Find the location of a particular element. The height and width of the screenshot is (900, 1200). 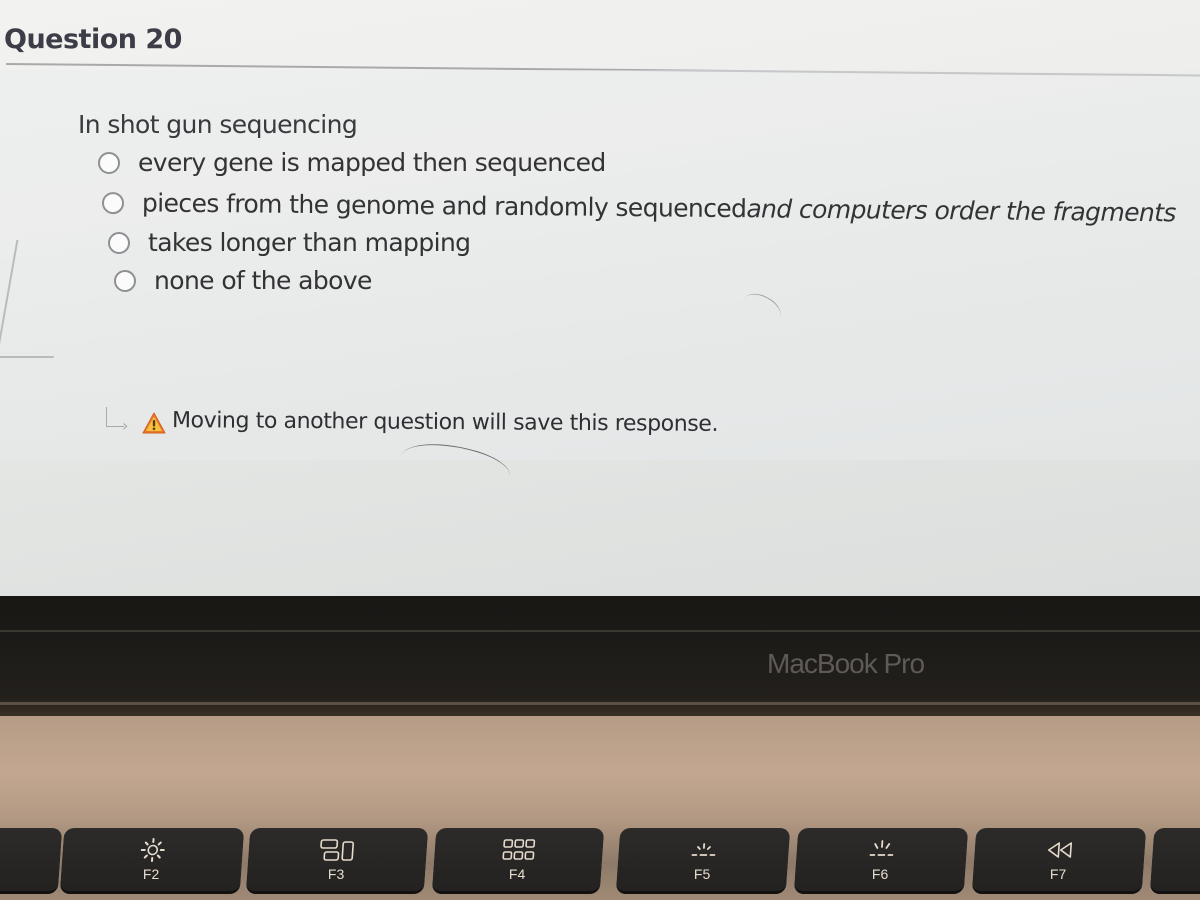

warning-icon is located at coordinates (154, 422).